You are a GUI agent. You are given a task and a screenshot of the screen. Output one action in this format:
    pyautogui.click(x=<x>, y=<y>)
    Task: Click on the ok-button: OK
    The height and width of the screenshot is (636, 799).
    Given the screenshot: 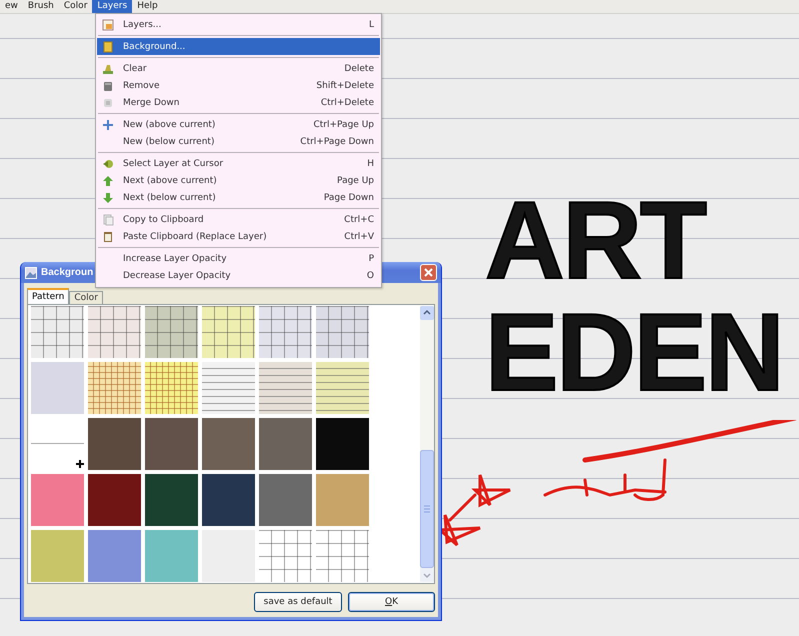 What is the action you would take?
    pyautogui.click(x=391, y=602)
    